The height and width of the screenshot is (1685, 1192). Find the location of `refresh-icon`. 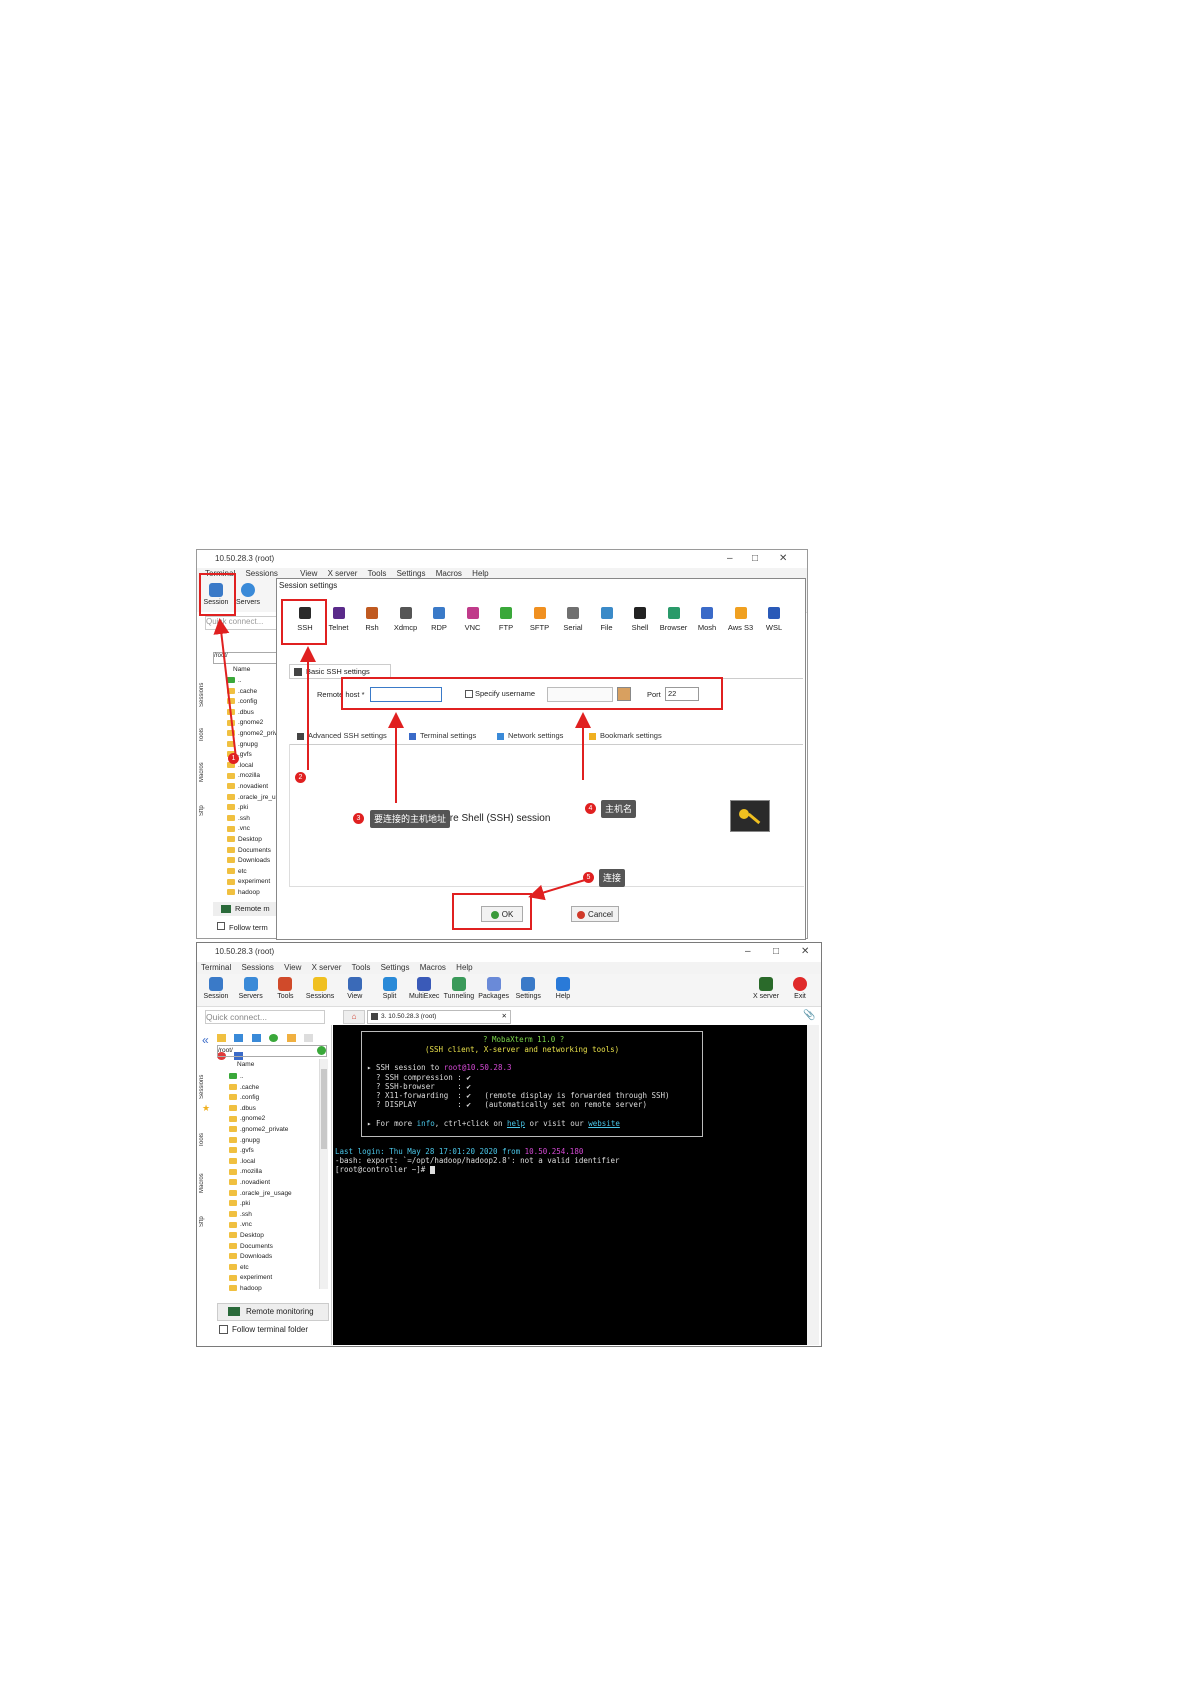

refresh-icon is located at coordinates (274, 1038).